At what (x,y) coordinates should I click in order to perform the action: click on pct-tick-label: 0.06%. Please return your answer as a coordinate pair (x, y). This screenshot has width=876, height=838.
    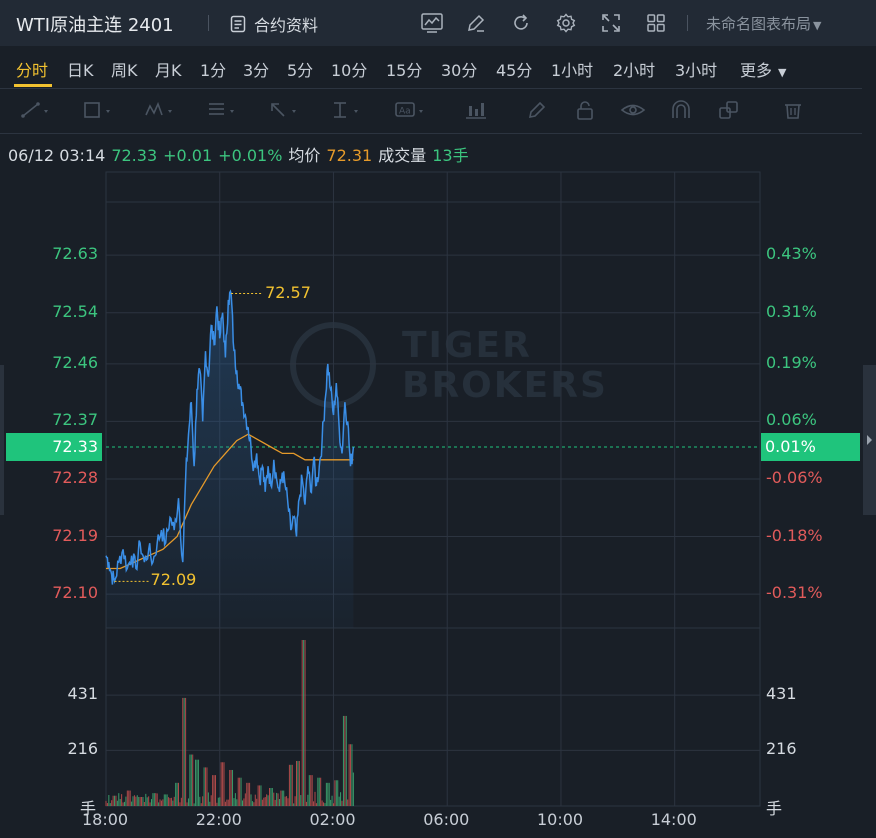
    Looking at the image, I should click on (791, 420).